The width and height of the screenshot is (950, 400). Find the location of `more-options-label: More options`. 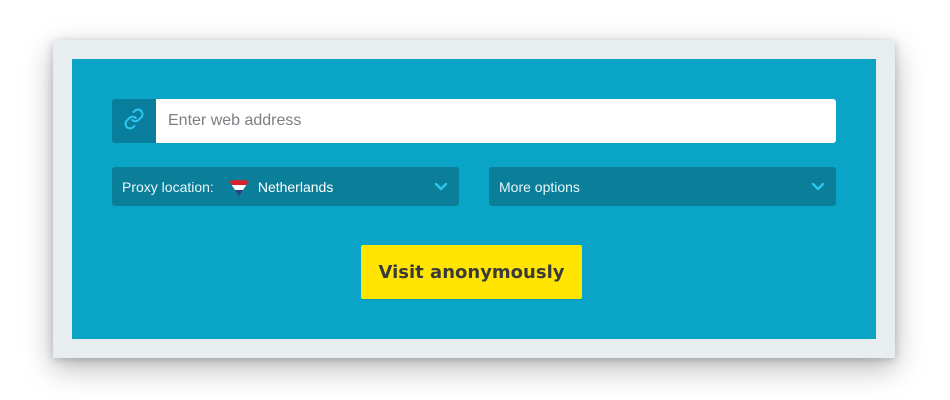

more-options-label: More options is located at coordinates (539, 186).